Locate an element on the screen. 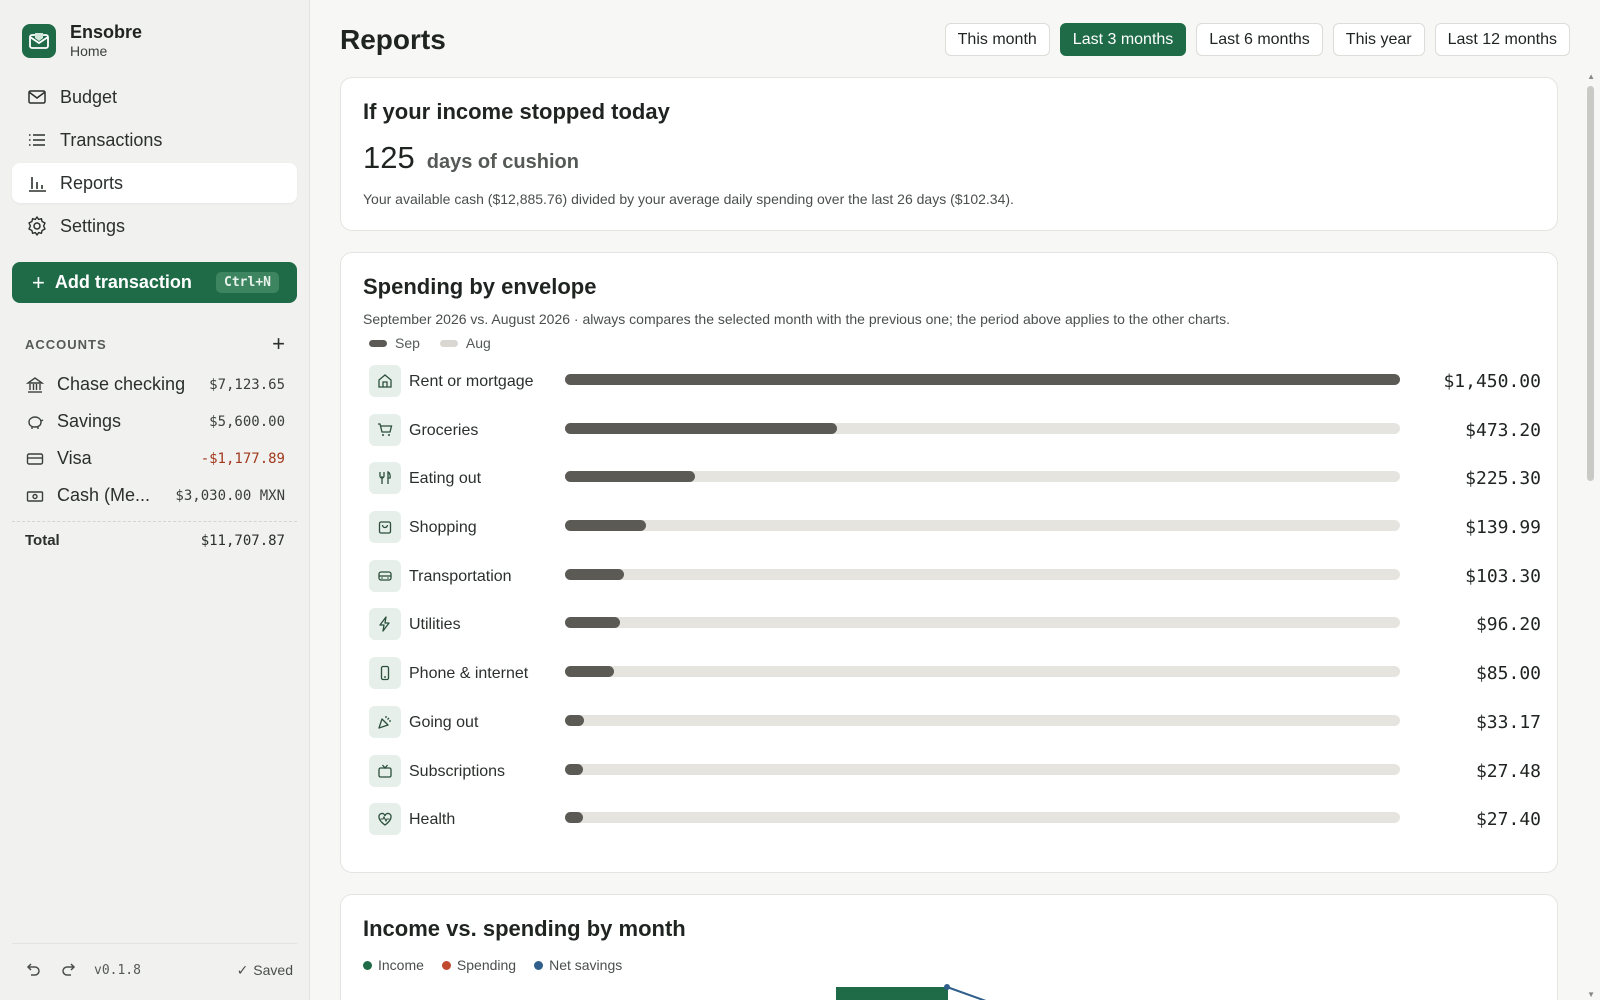 The height and width of the screenshot is (1000, 1600). accounts-divider is located at coordinates (154, 521).